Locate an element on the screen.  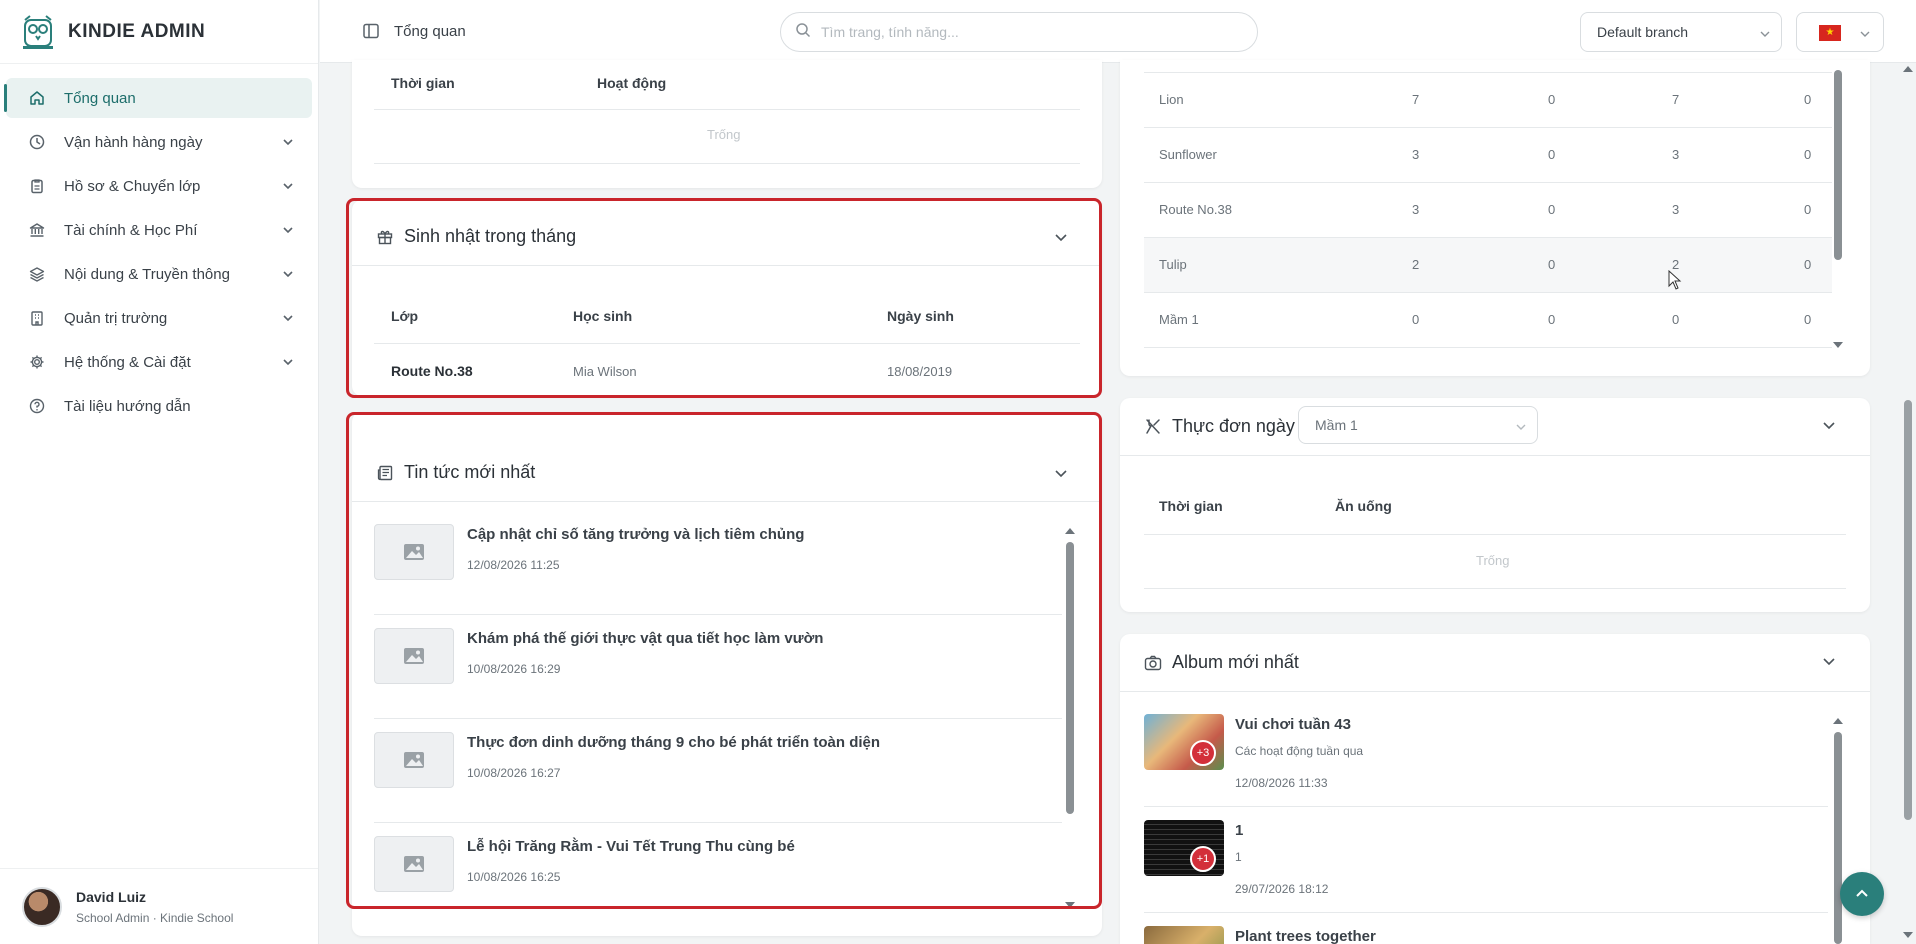
scroll-to-top-button is located at coordinates (1862, 894).